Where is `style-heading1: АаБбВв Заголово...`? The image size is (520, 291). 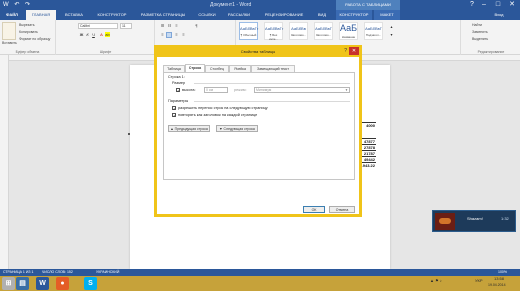
style-heading1: АаБбВв Заголово... is located at coordinates (298, 31).